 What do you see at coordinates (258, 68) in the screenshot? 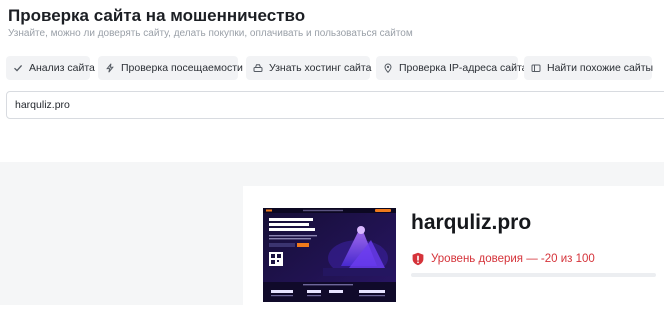
I see `server-icon` at bounding box center [258, 68].